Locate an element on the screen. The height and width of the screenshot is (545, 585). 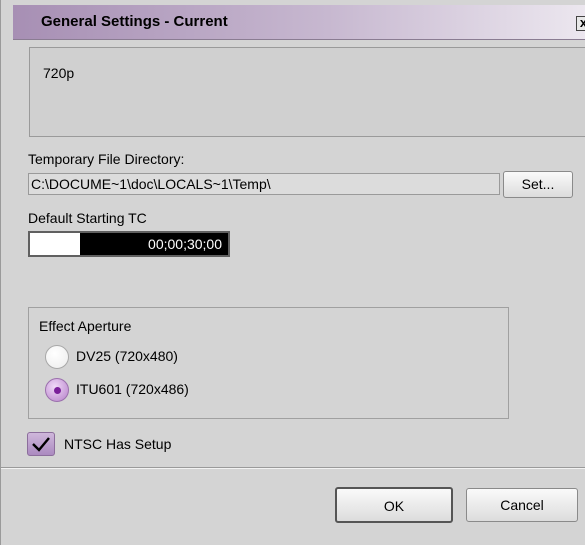
start-tc-value: 00;00;30;00 is located at coordinates (154, 244).